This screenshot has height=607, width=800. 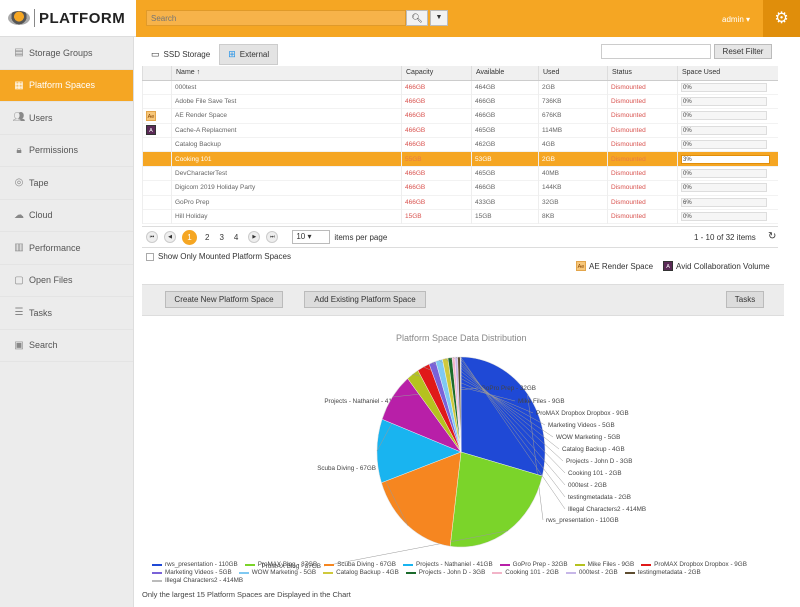 What do you see at coordinates (180, 54) in the screenshot?
I see `tab-ssd-storage: ▭ SSD Storage` at bounding box center [180, 54].